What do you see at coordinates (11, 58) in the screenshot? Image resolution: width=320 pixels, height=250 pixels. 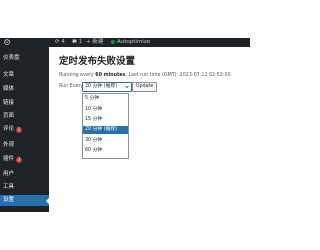 I see `menu-item-label: 仪表盘` at bounding box center [11, 58].